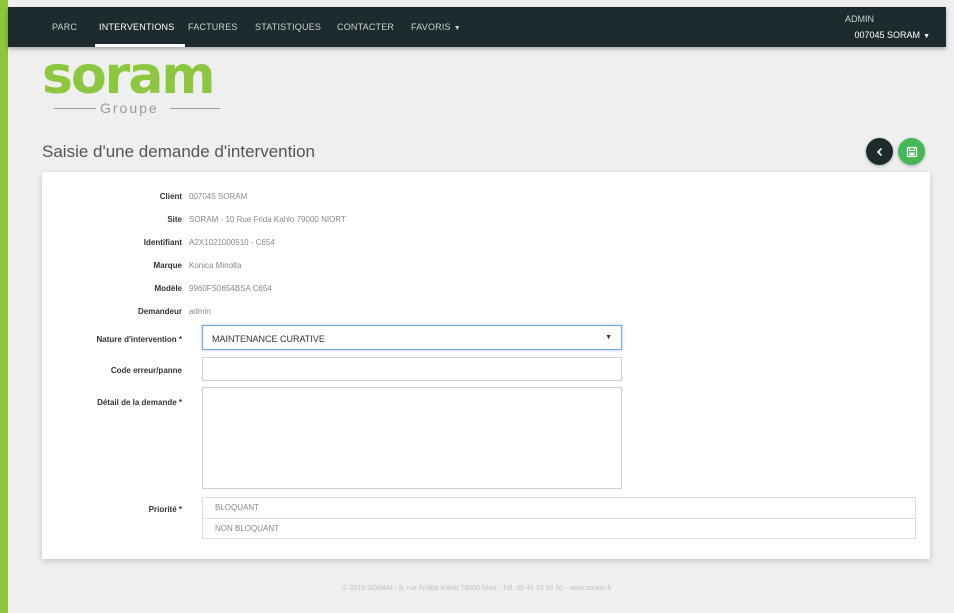  Describe the element at coordinates (859, 19) in the screenshot. I see `user-name: ADMIN` at that location.